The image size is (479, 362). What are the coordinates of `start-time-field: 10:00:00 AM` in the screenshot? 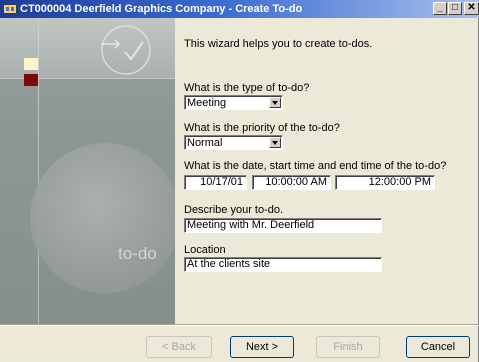 It's located at (291, 182).